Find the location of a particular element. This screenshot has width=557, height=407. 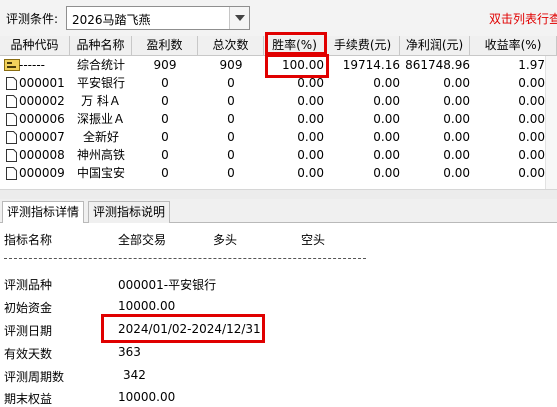

detail-label: 评测周期数 is located at coordinates (34, 377).